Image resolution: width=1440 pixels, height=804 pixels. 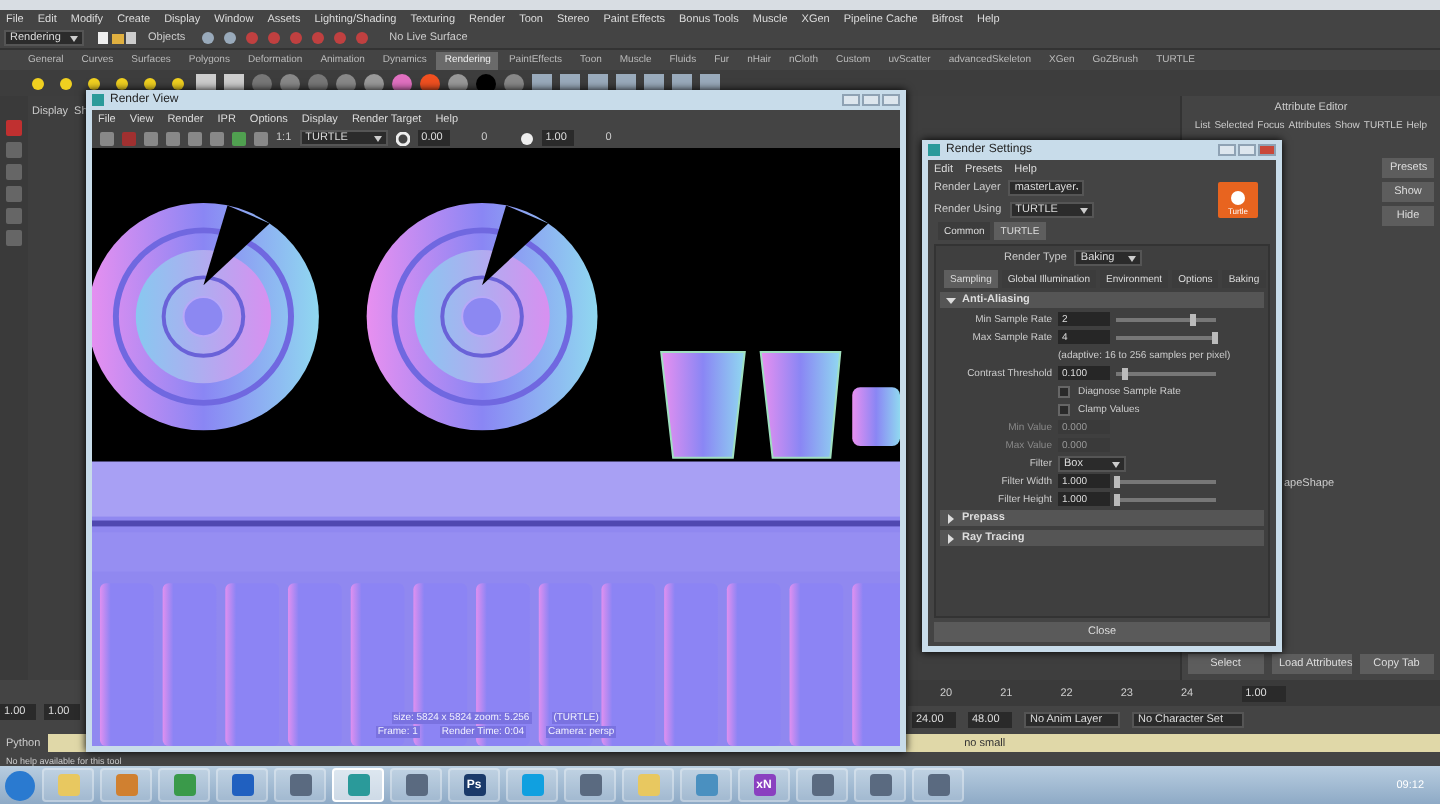 I want to click on file-icons, so click(x=116, y=38).